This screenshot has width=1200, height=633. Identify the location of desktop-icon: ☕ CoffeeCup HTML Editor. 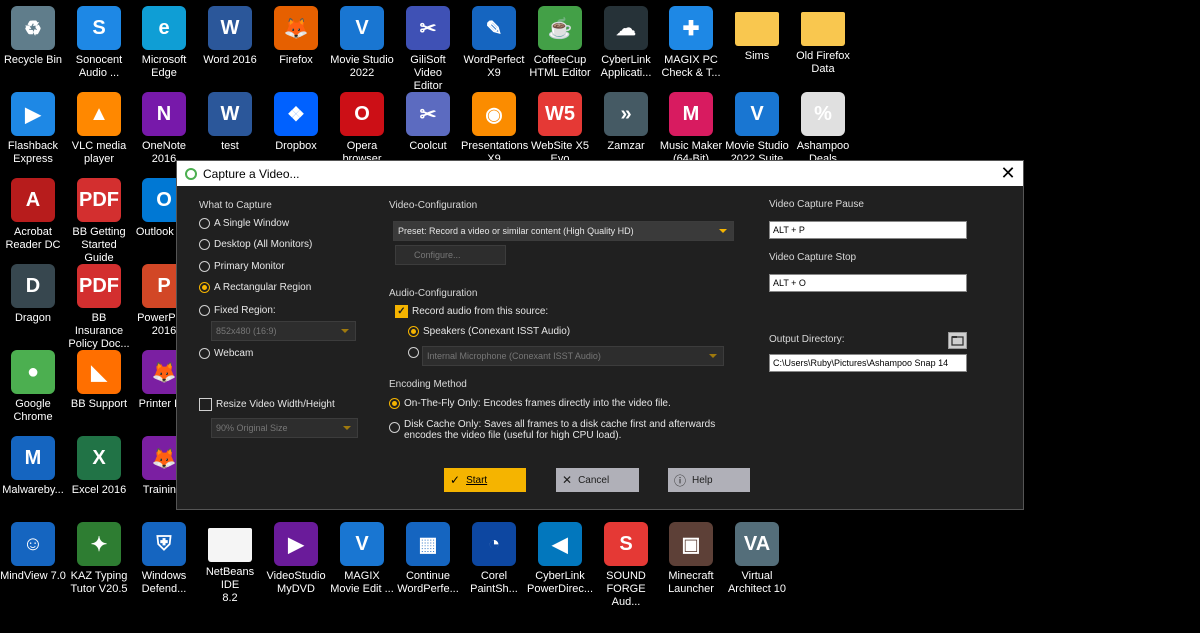
(560, 41).